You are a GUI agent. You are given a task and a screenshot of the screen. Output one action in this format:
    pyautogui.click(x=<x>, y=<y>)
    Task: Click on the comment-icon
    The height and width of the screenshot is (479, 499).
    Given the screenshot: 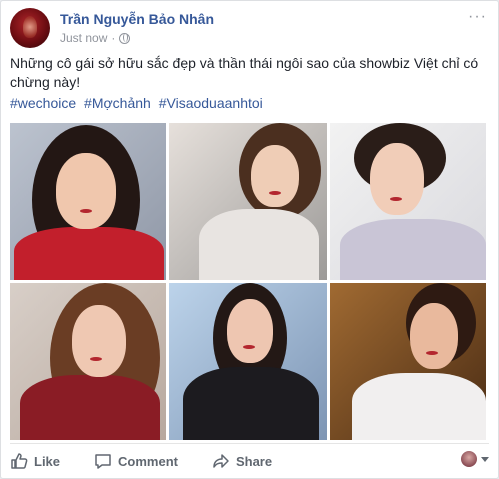 What is the action you would take?
    pyautogui.click(x=103, y=461)
    